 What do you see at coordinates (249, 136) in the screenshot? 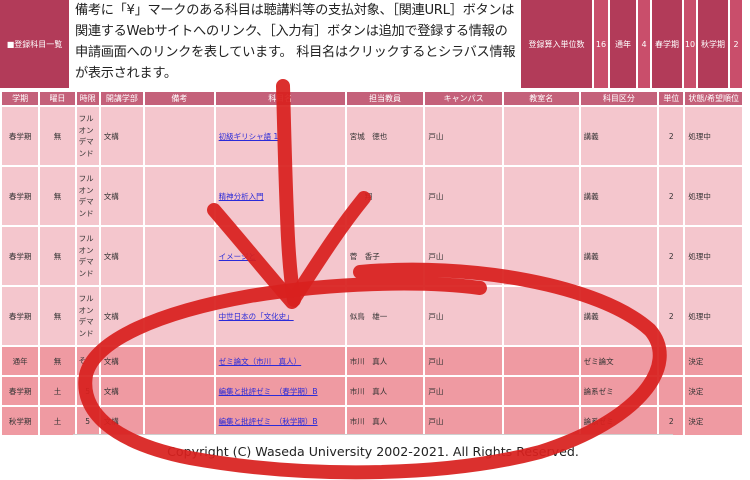
I see `course-link: 初級ギリシャ語 1` at bounding box center [249, 136].